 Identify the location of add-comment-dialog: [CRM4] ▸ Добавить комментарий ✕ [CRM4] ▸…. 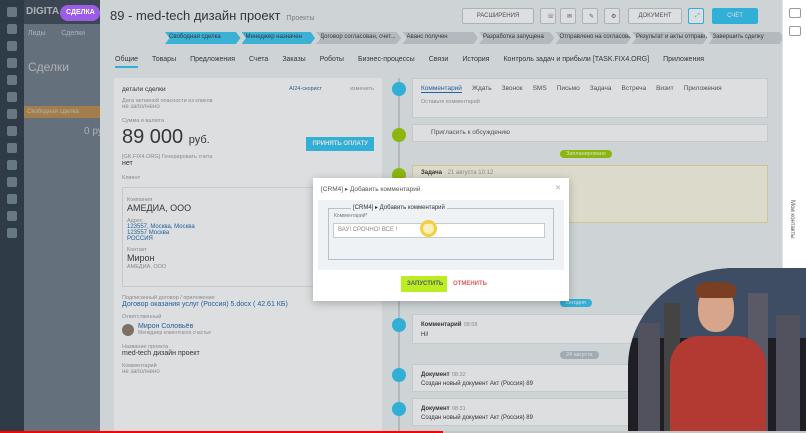
(441, 239).